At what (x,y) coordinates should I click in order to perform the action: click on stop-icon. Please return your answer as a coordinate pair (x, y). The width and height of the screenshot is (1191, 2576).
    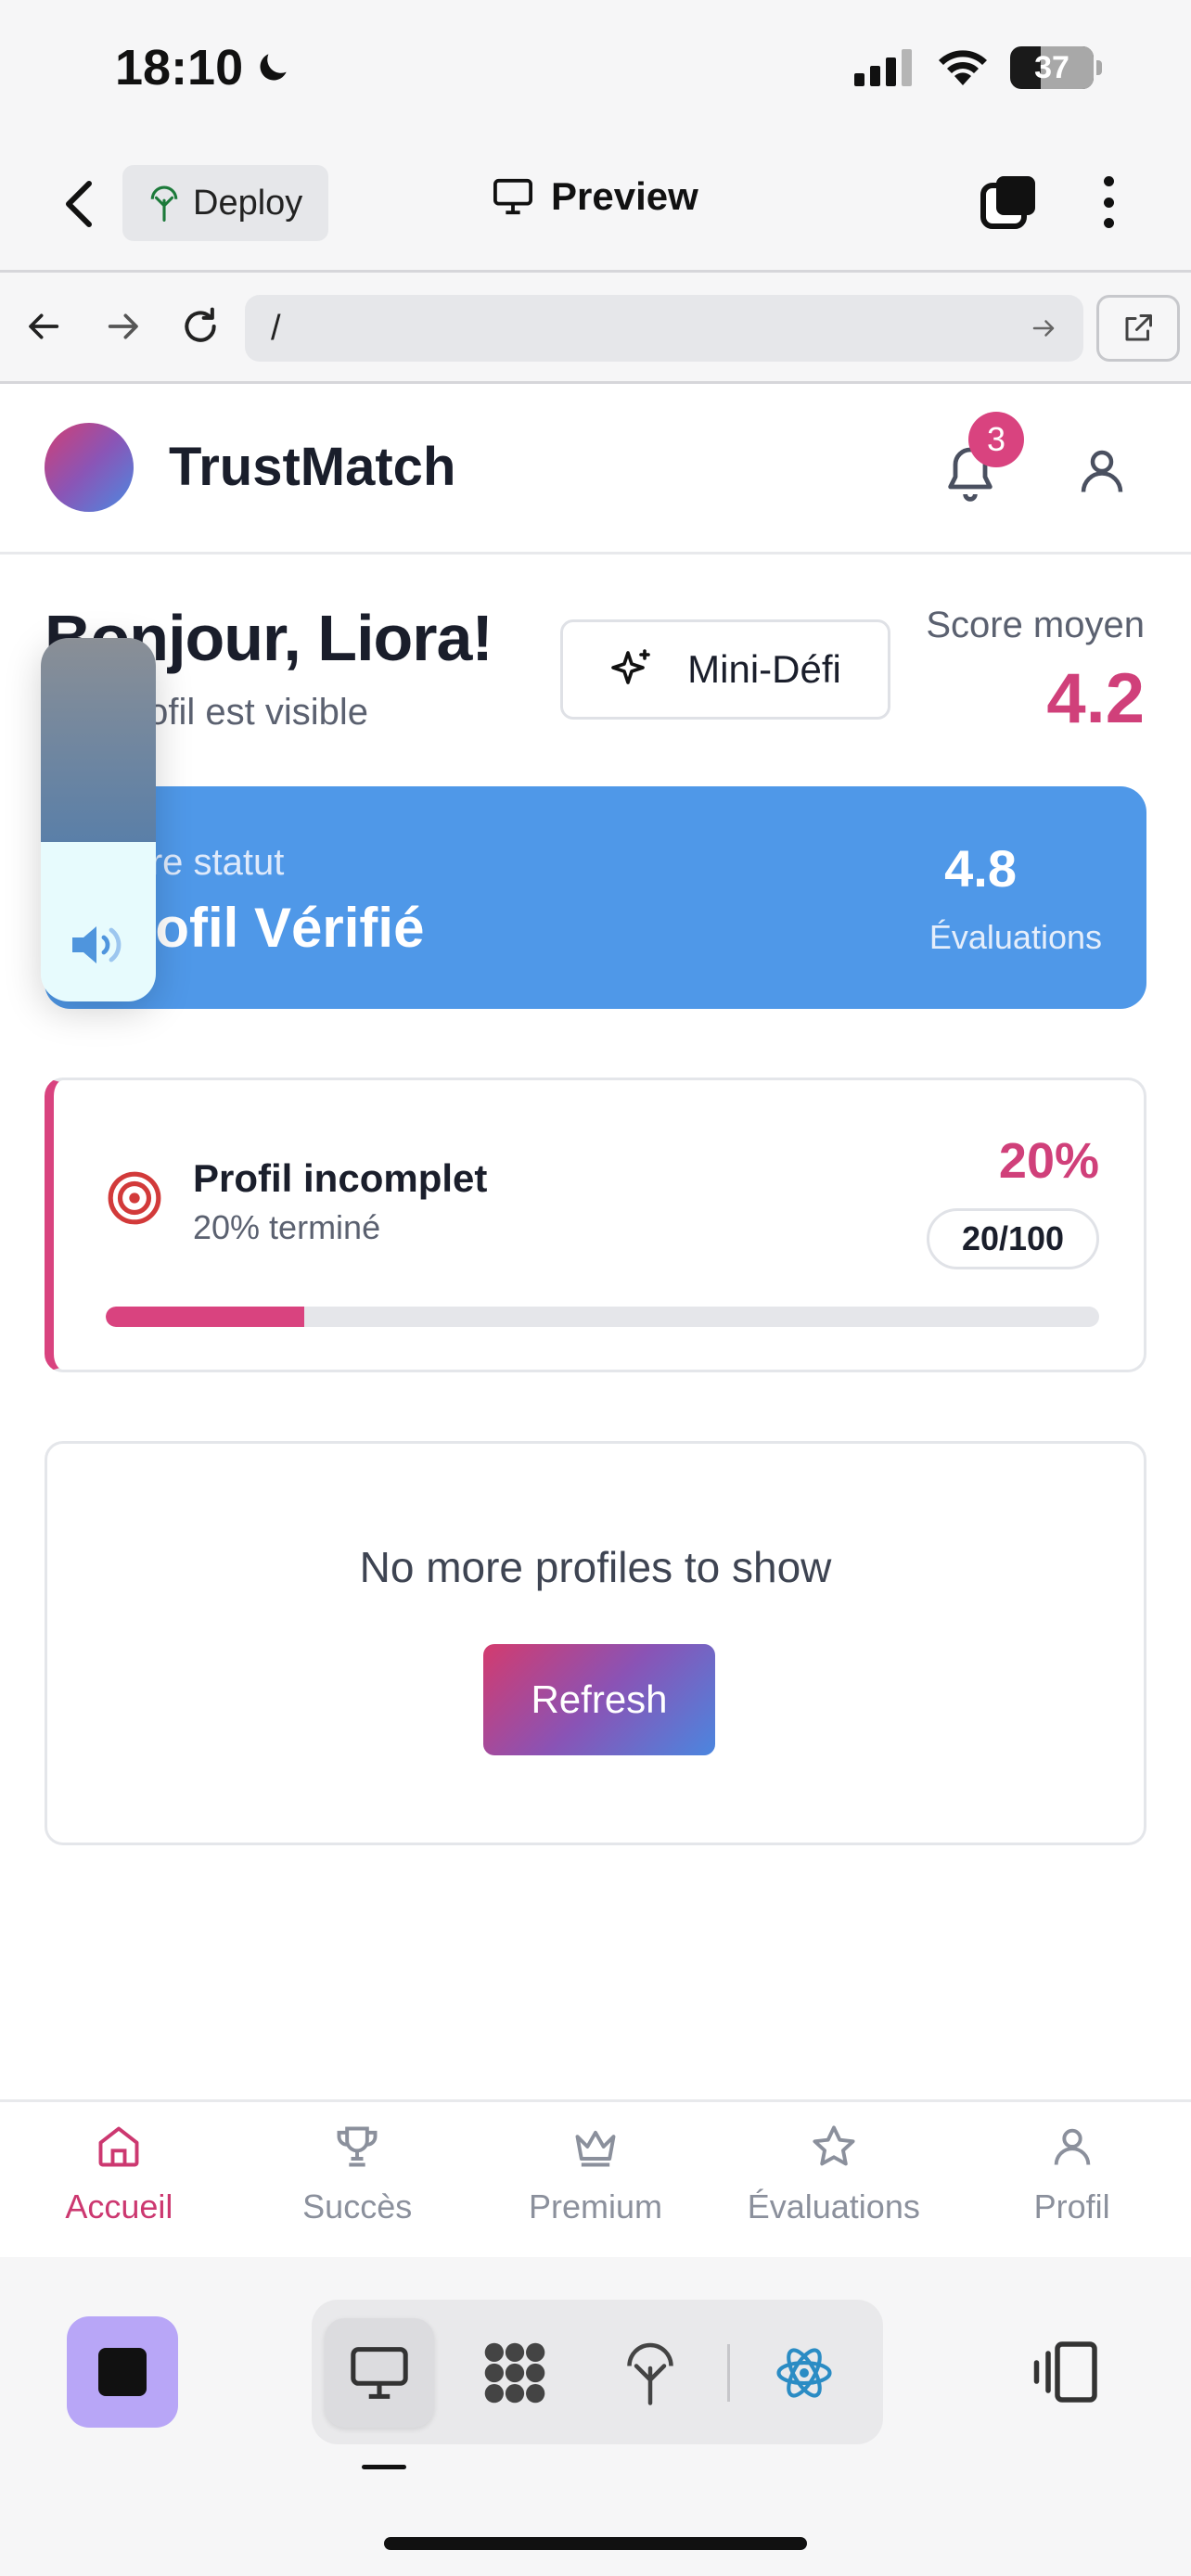
    Looking at the image, I should click on (122, 2372).